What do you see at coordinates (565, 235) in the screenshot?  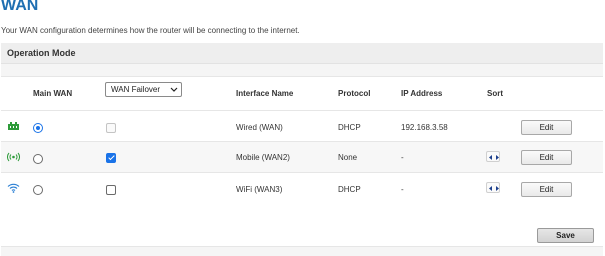 I see `save-button: Save` at bounding box center [565, 235].